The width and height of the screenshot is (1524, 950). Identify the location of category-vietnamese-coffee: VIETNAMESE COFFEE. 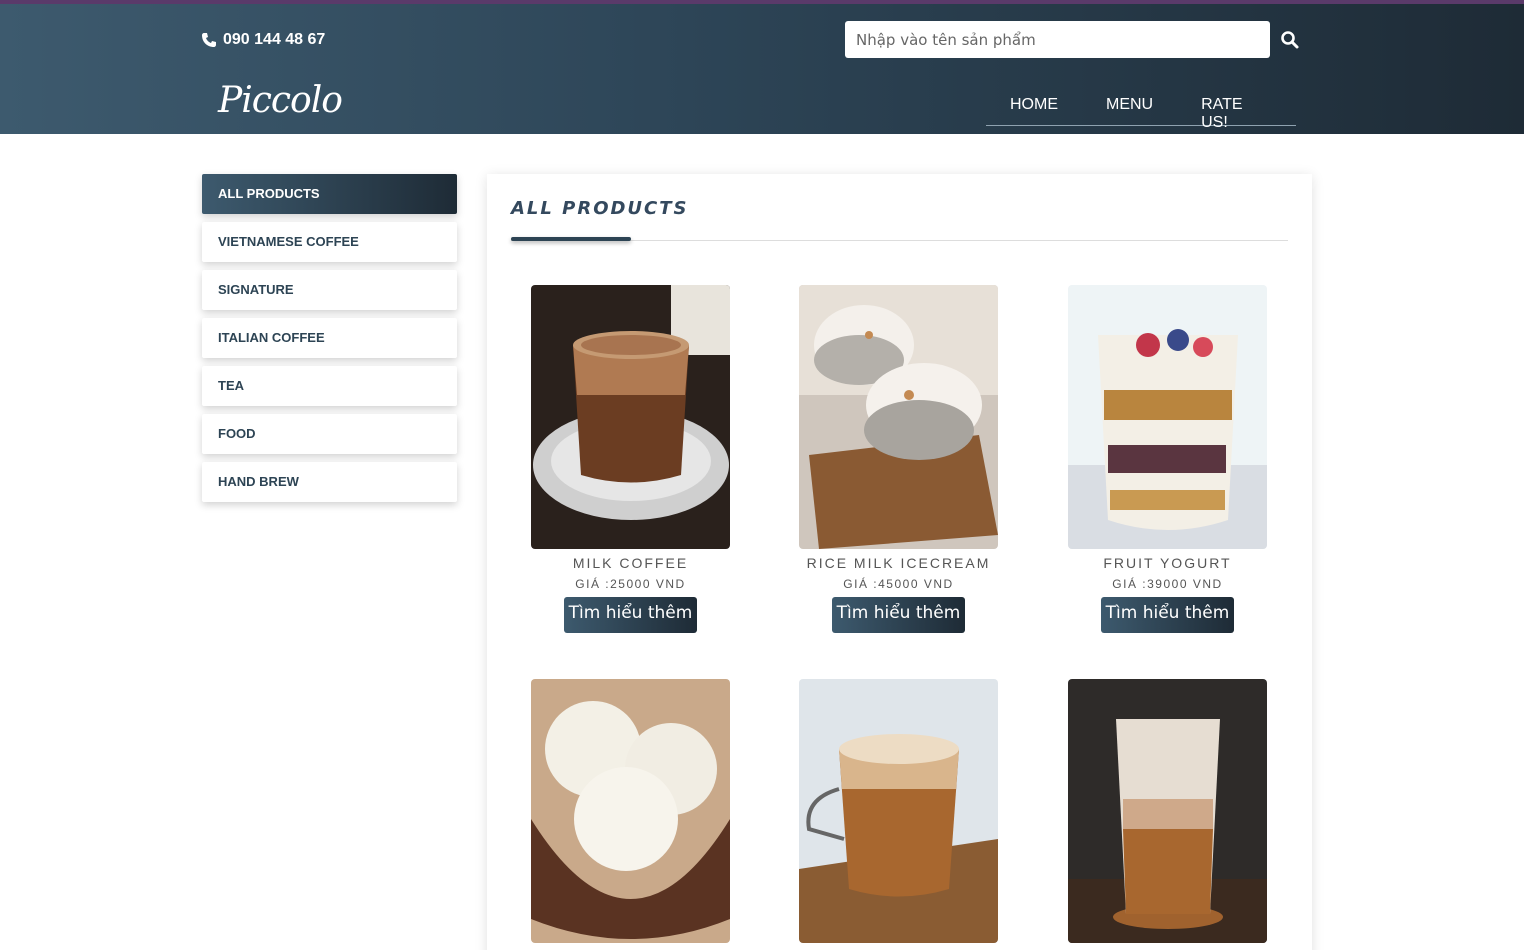
(329, 242).